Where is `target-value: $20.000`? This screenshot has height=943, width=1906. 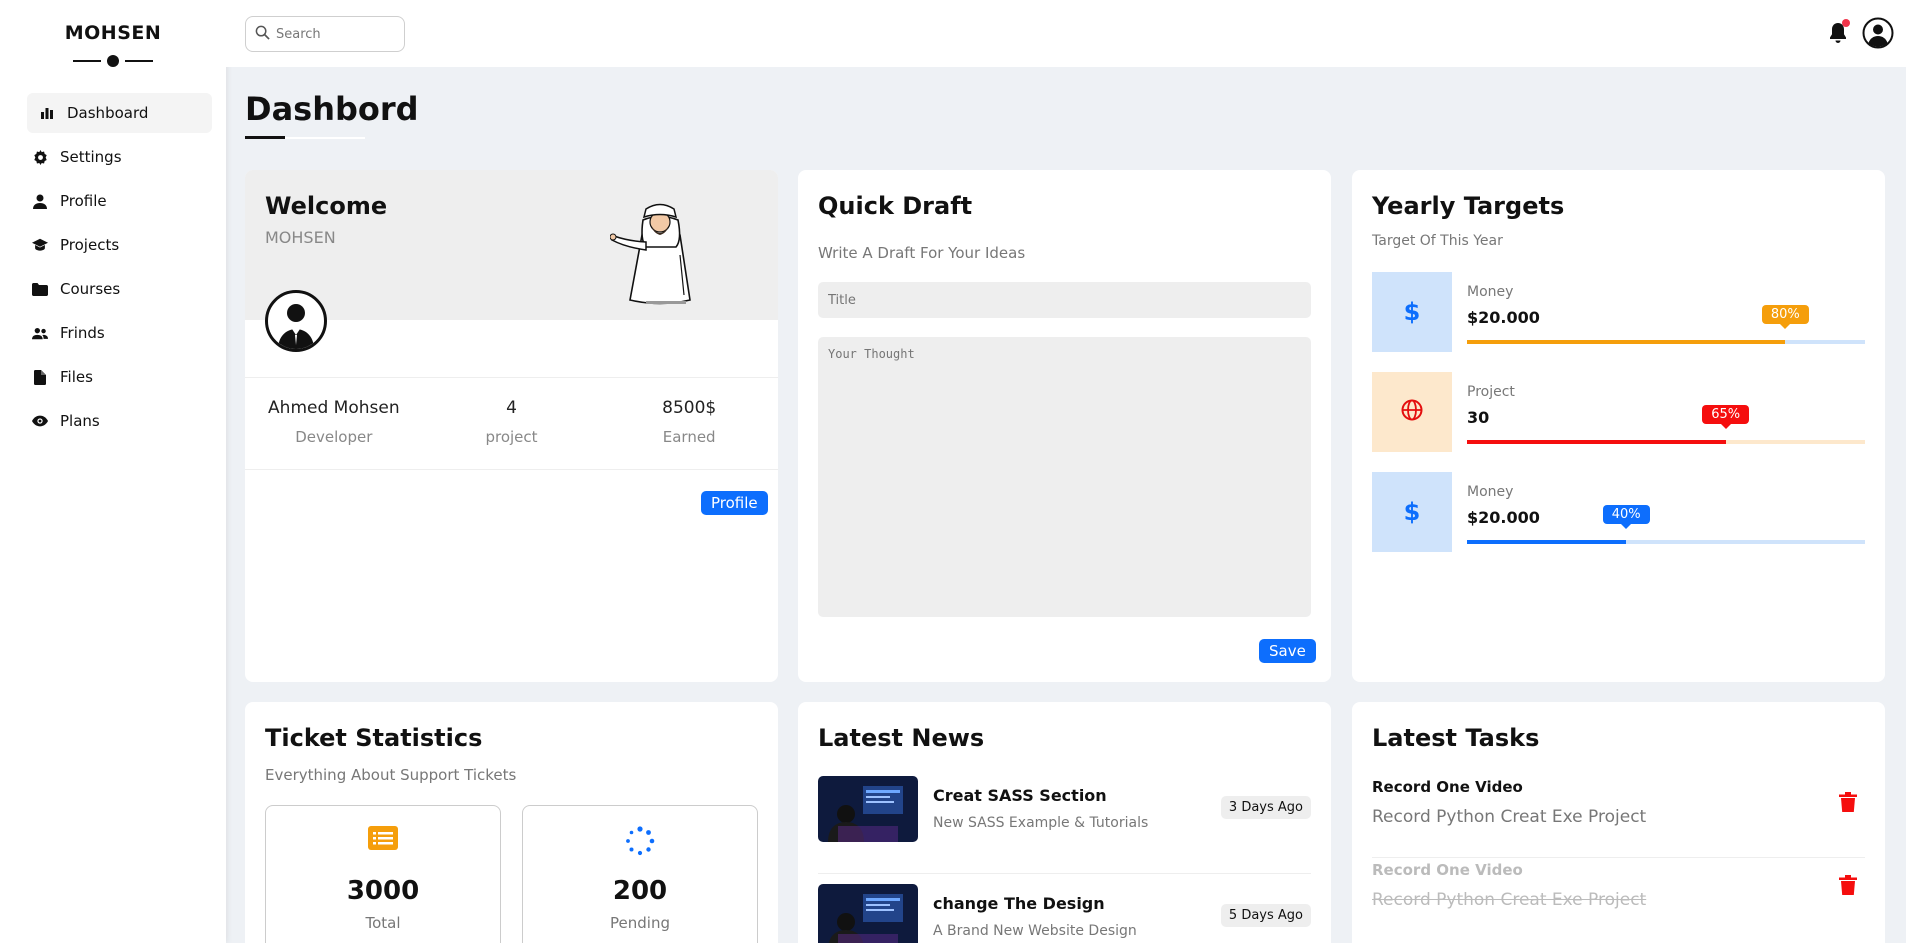 target-value: $20.000 is located at coordinates (1503, 517).